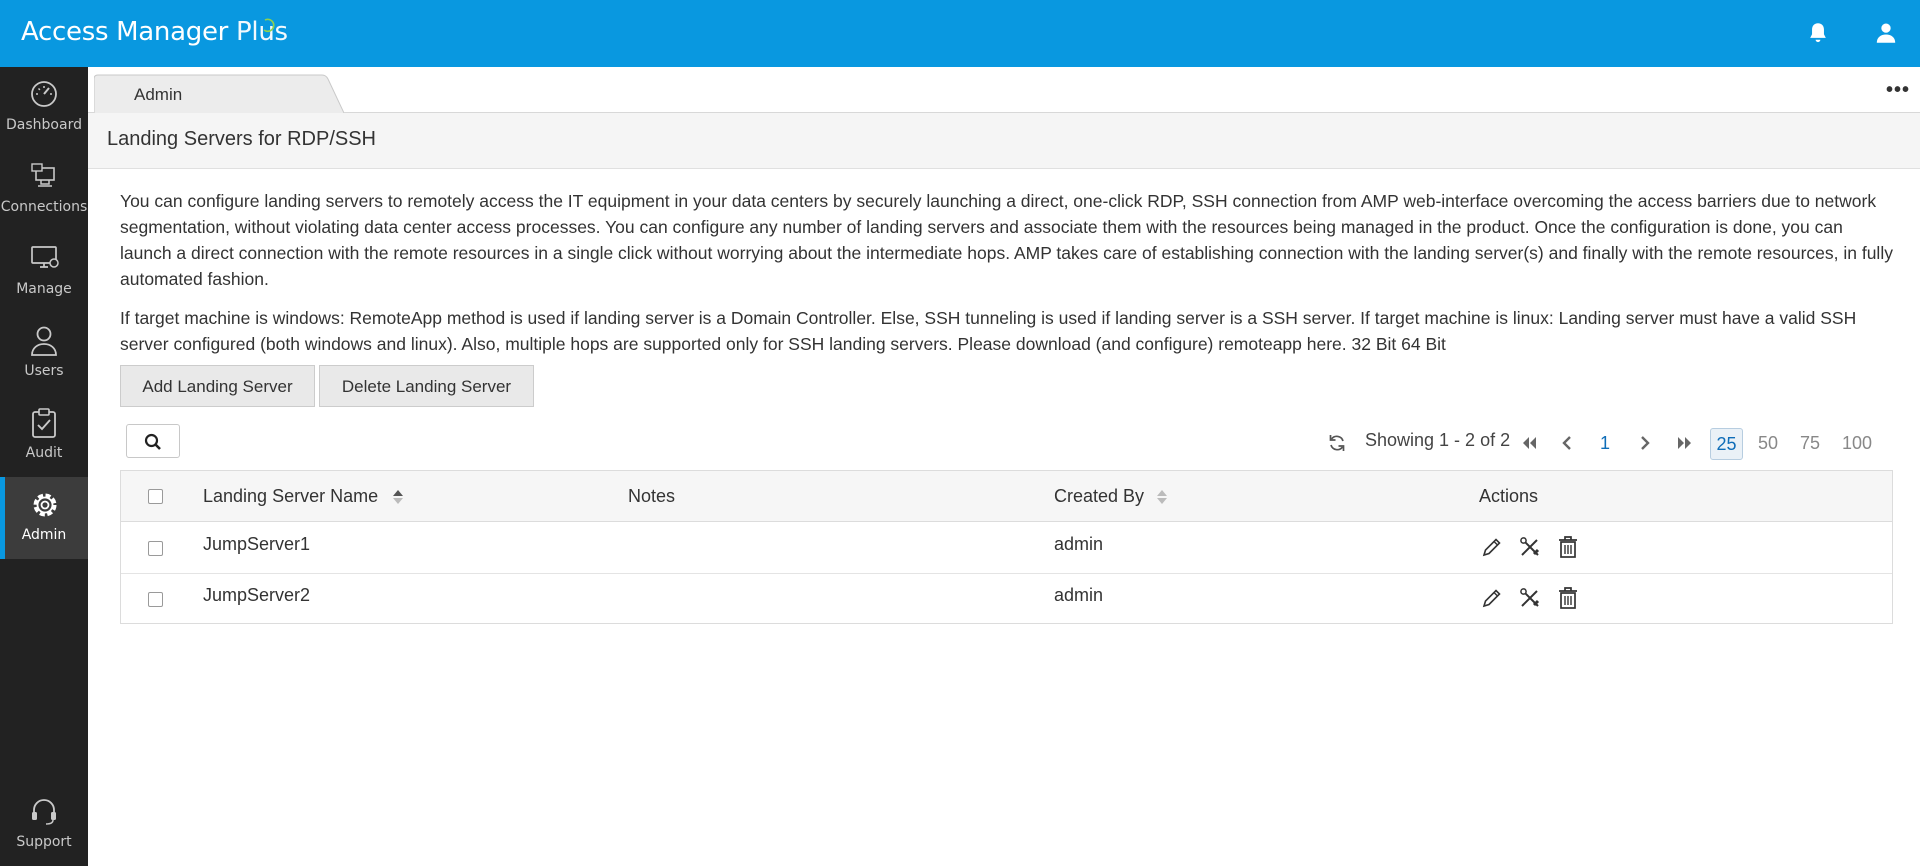  Describe the element at coordinates (269, 25) in the screenshot. I see `logo-swirl-icon` at that location.